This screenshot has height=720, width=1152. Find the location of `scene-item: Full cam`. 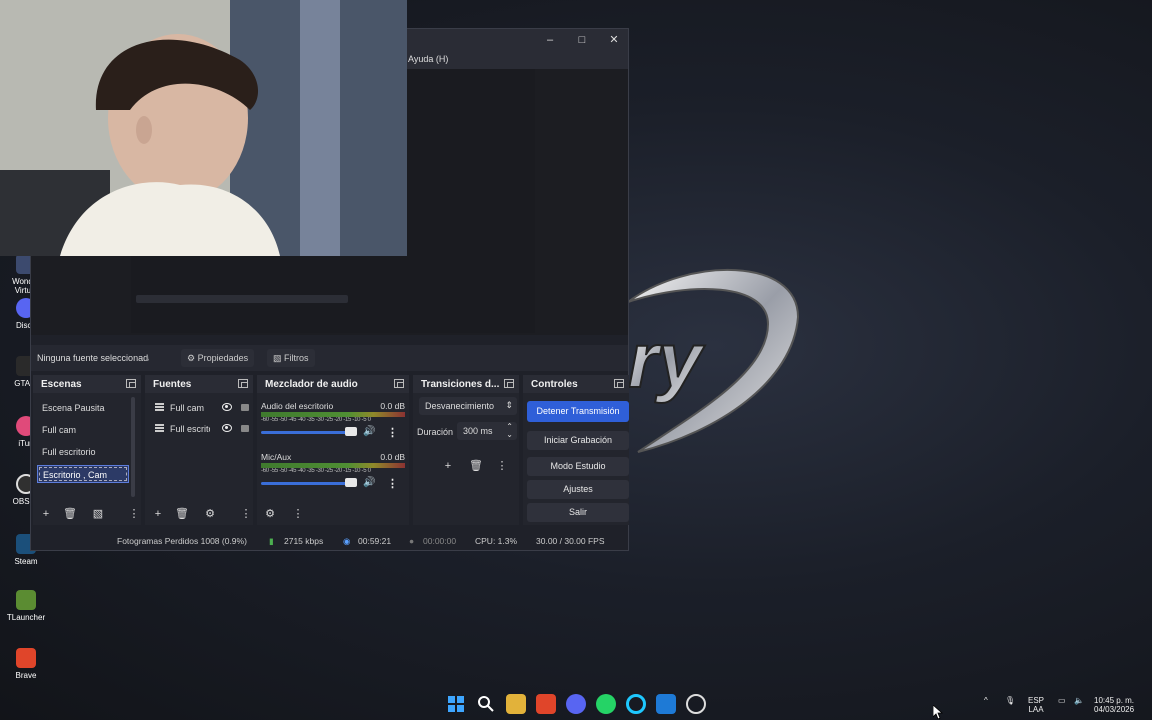

scene-item: Full cam is located at coordinates (83, 430).